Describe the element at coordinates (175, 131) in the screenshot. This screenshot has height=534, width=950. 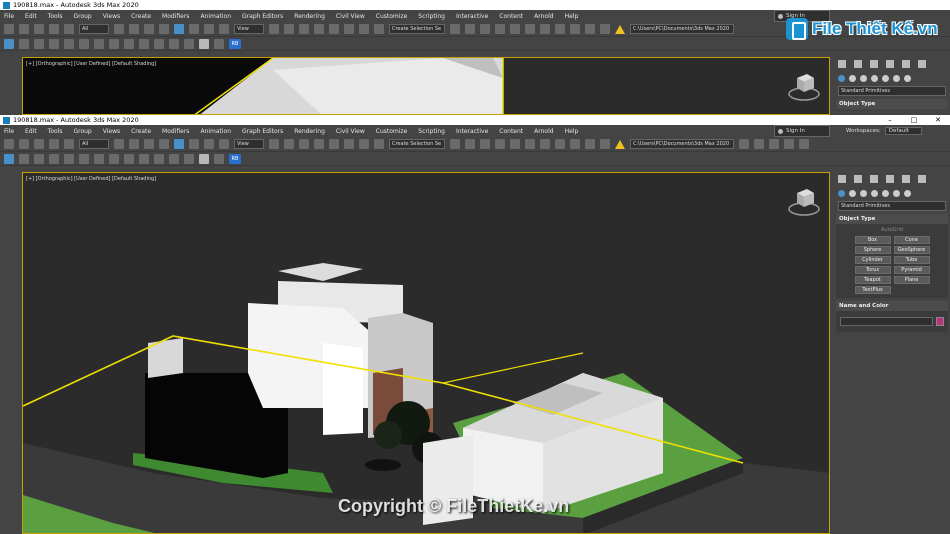
I see `menu-modifiers: Modifiers` at that location.